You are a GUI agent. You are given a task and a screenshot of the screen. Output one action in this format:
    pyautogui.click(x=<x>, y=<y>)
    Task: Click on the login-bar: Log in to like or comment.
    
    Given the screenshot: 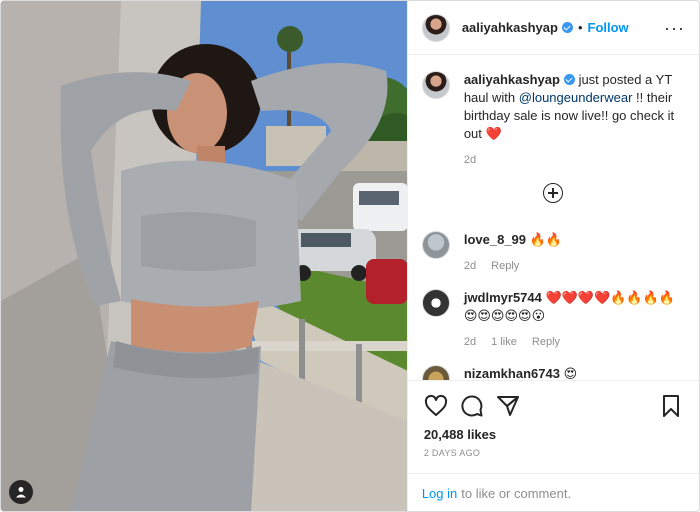 What is the action you would take?
    pyautogui.click(x=553, y=491)
    